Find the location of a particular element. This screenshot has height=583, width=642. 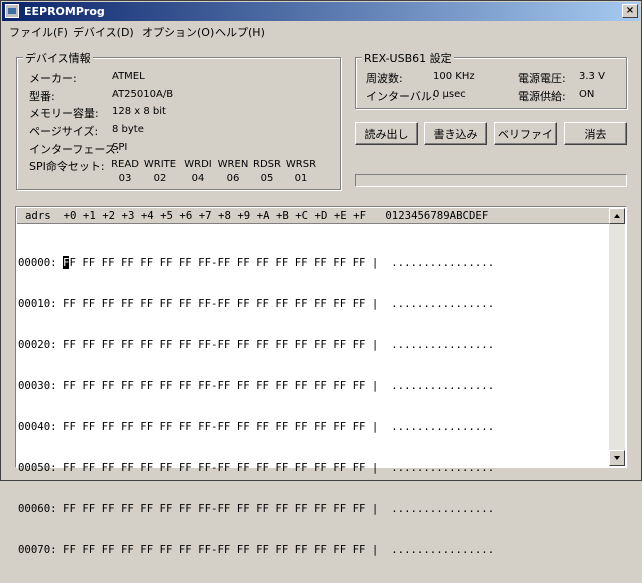

hex-address: 00060: is located at coordinates (37, 508).